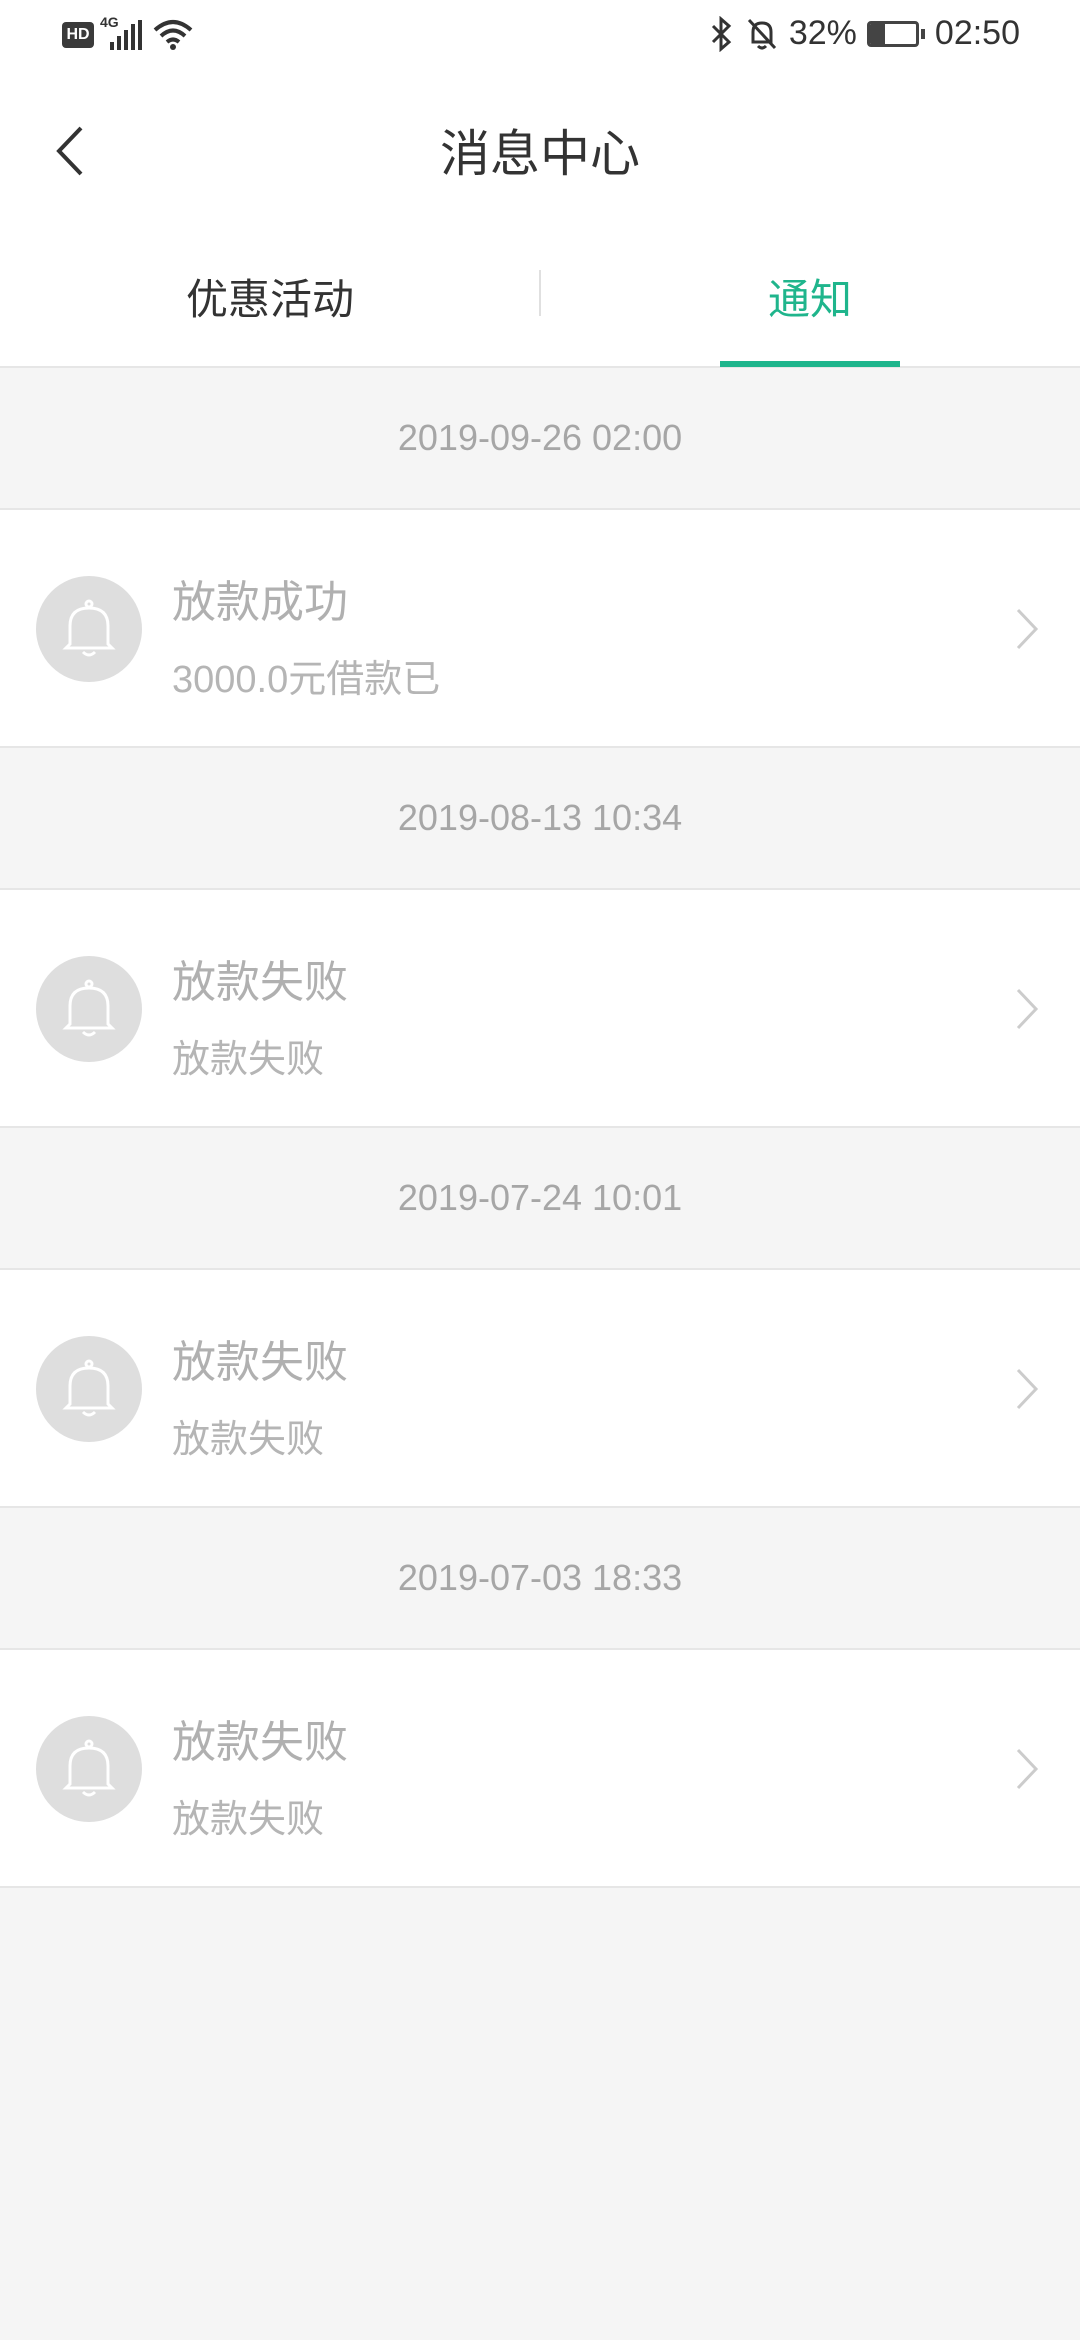  I want to click on message-body: 3000.0元借款已, so click(306, 680).